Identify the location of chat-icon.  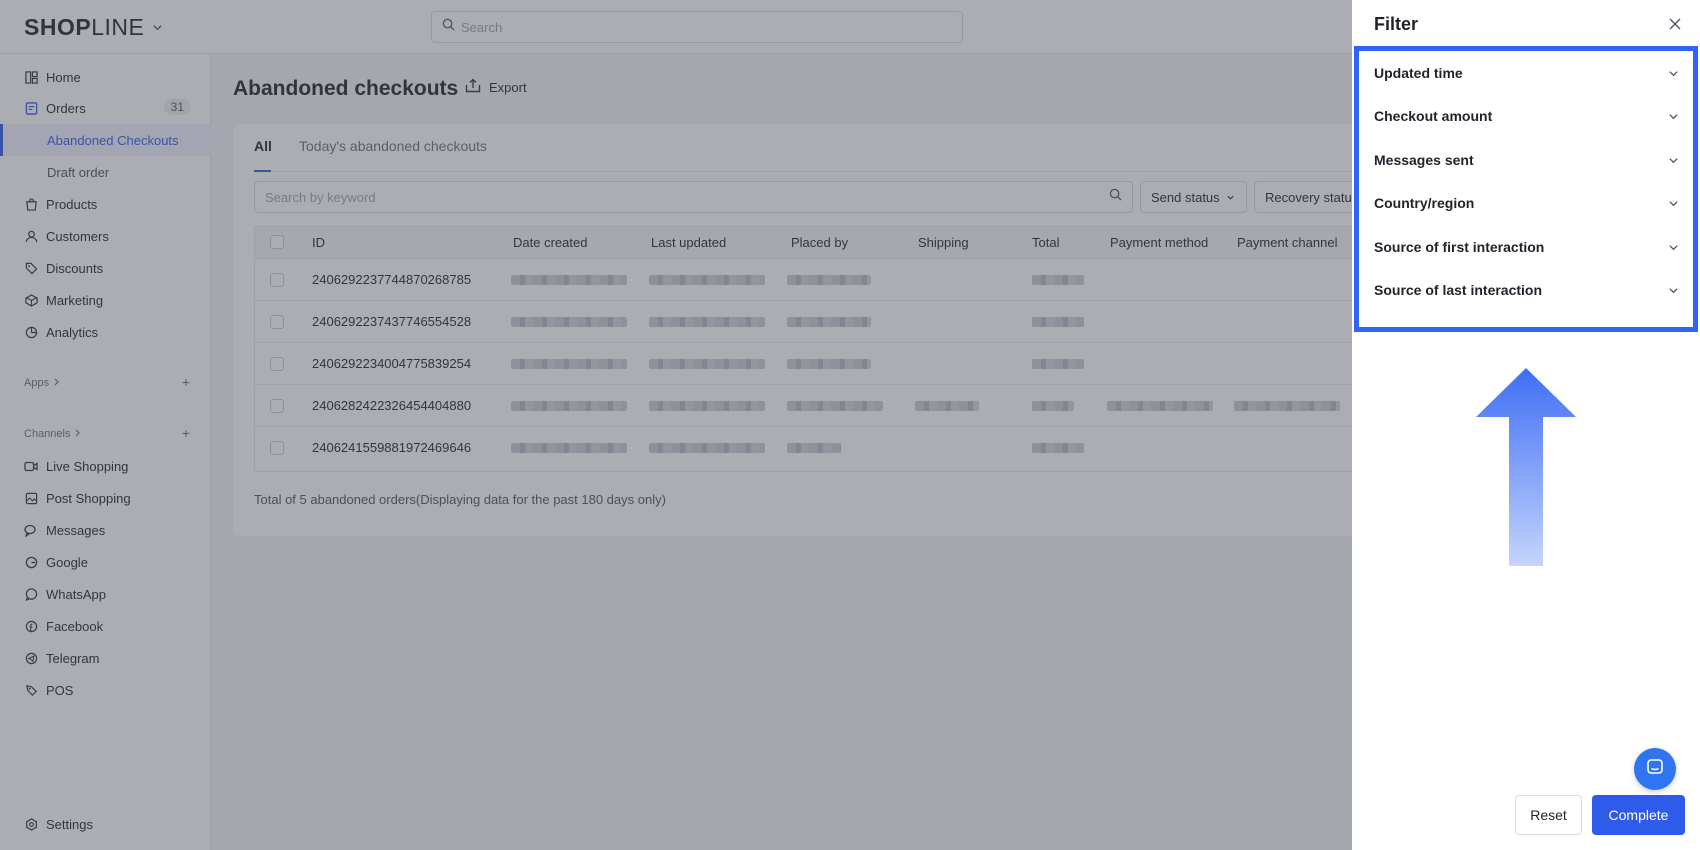
(1655, 769).